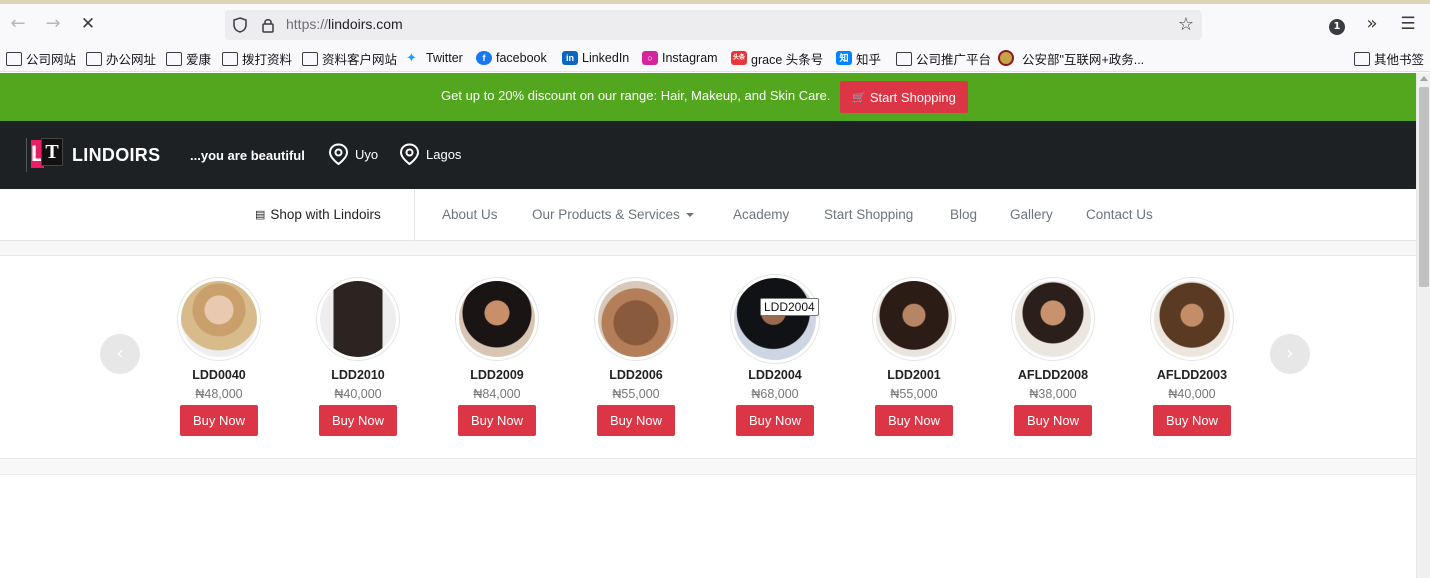  I want to click on address-bar: https://lindoirs.com ☆, so click(713, 25).